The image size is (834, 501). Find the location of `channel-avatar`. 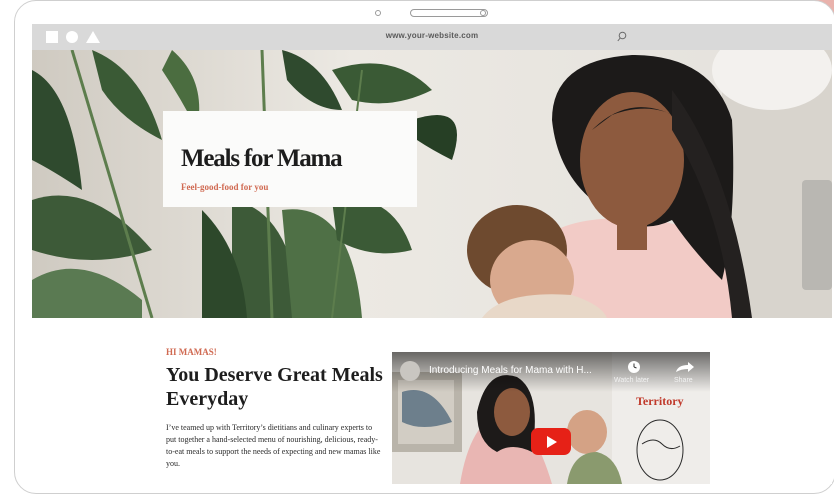

channel-avatar is located at coordinates (410, 371).